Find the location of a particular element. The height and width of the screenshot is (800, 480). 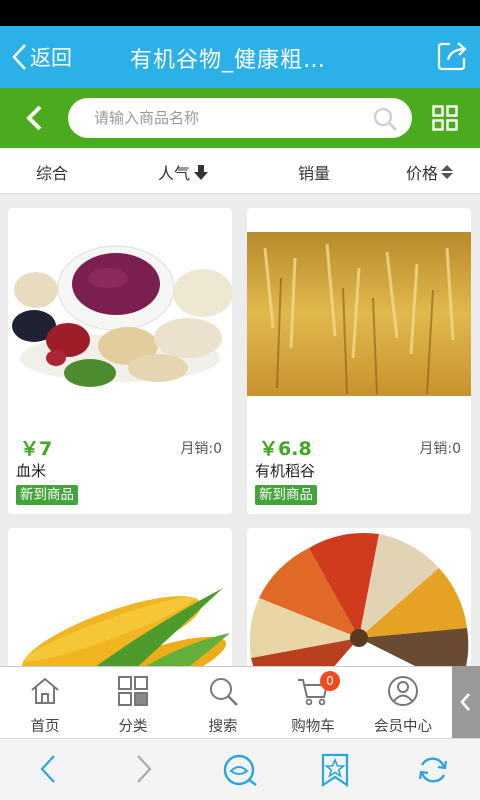

sort-label: 综合 is located at coordinates (52, 173).